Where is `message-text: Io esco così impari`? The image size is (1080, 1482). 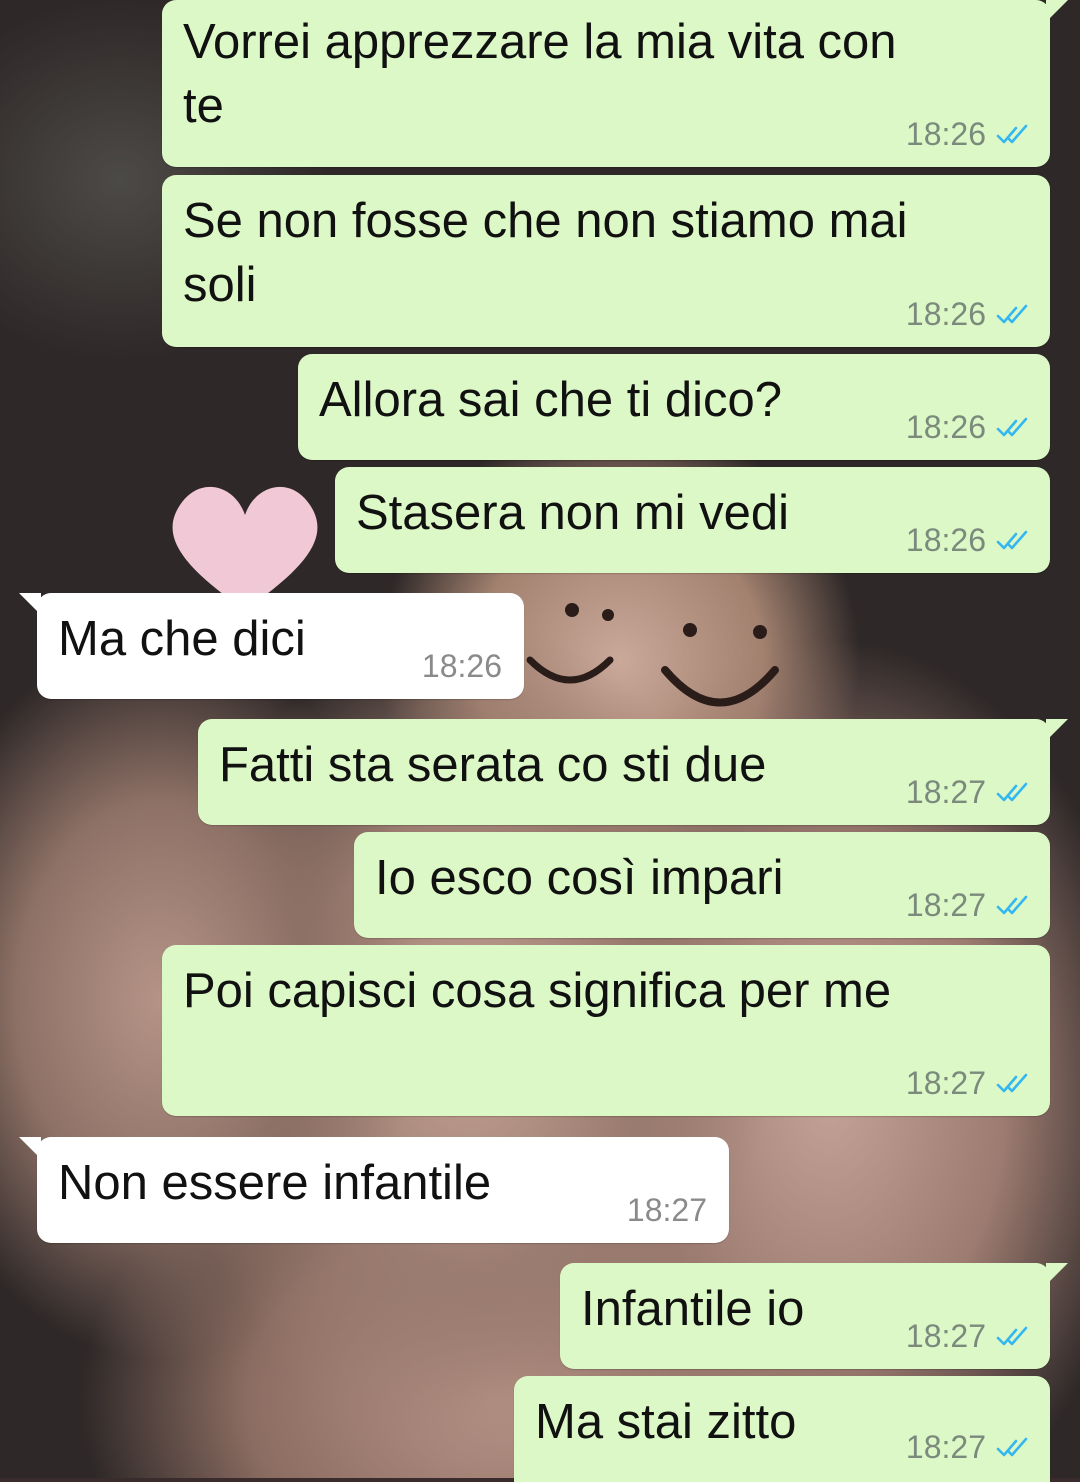 message-text: Io esco così impari is located at coordinates (579, 878).